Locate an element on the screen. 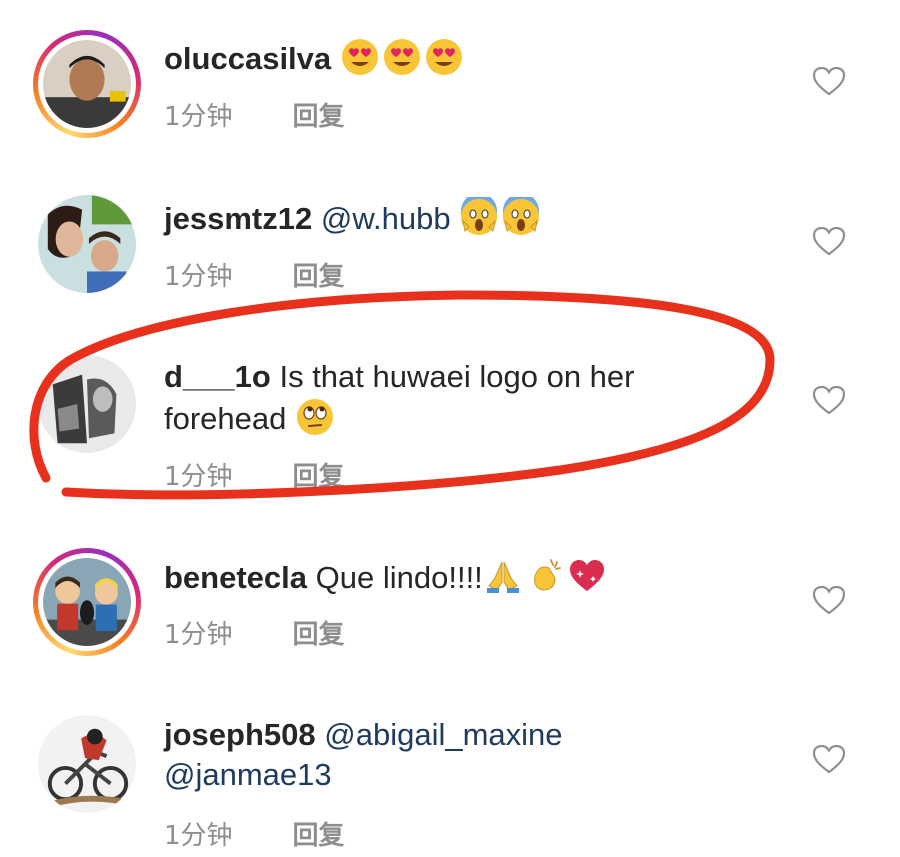 The image size is (900, 857). comment-username: benetecla is located at coordinates (235, 577).